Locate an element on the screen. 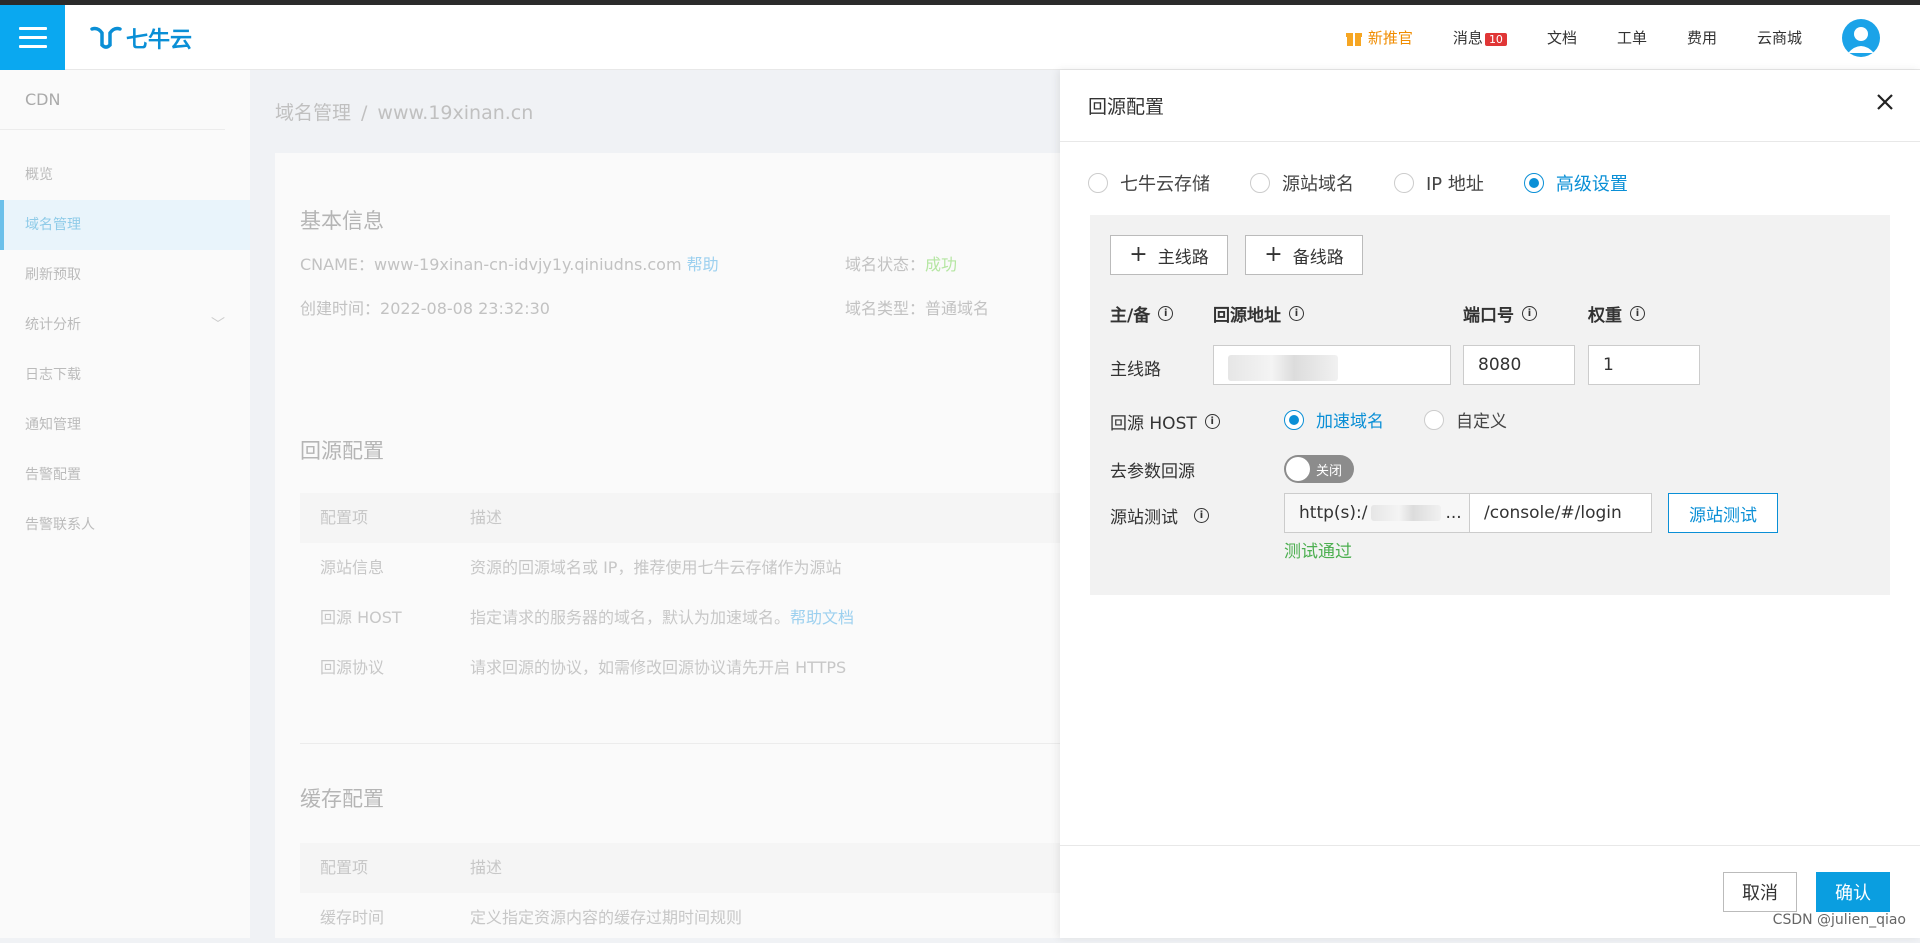  gift-icon is located at coordinates (1354, 38).